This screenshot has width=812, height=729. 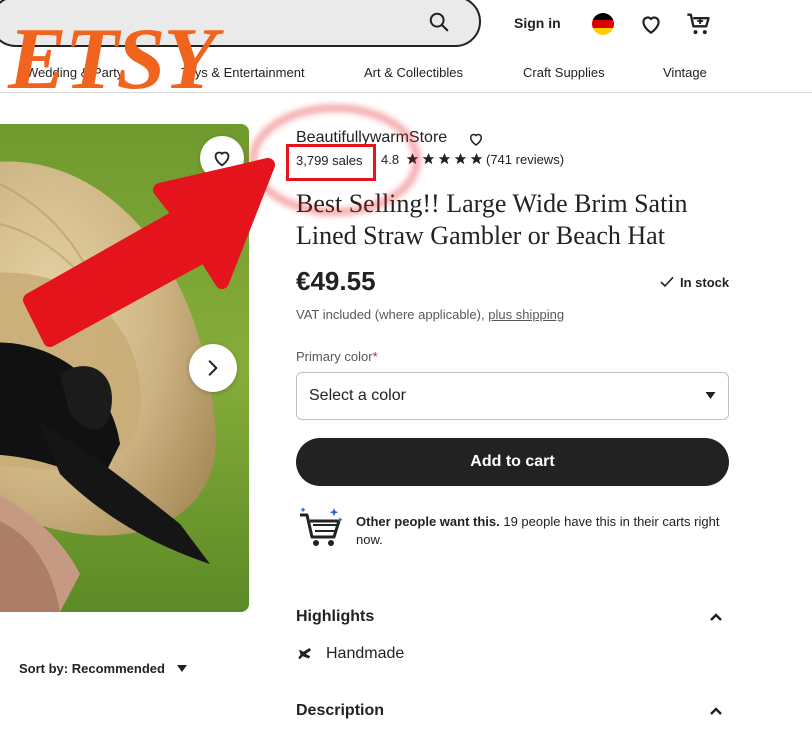 I want to click on search-icon, so click(x=439, y=22).